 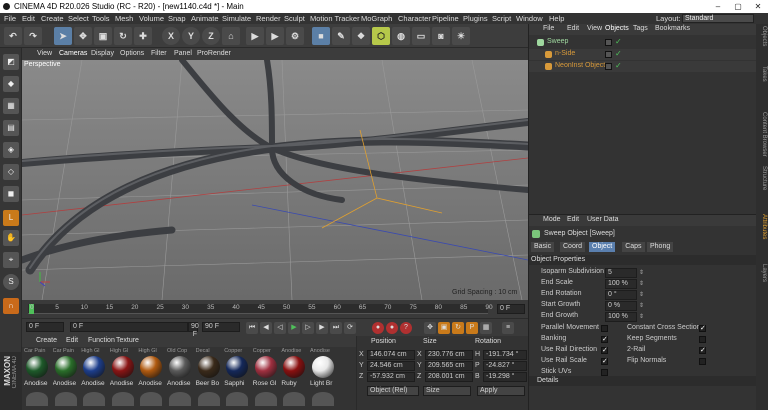 I want to click on menu-item-select: Select, so click(x=78, y=18).